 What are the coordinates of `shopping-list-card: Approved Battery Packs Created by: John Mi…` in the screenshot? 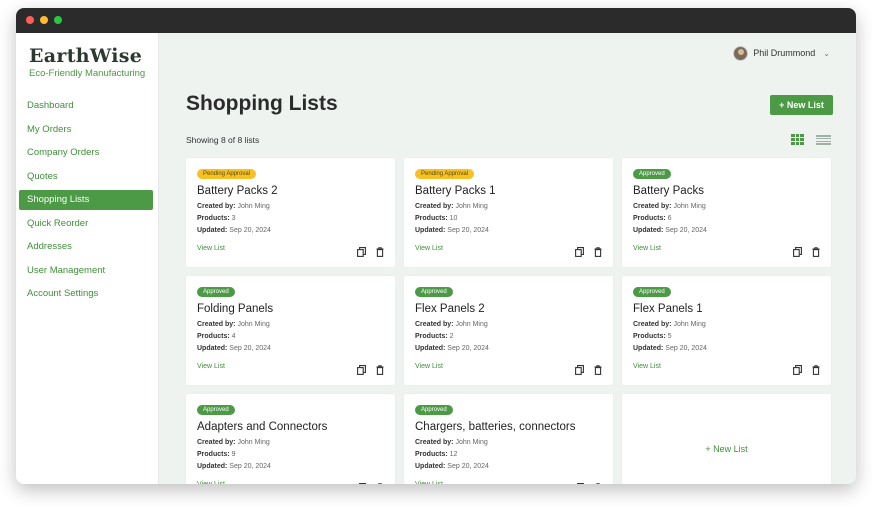 It's located at (726, 212).